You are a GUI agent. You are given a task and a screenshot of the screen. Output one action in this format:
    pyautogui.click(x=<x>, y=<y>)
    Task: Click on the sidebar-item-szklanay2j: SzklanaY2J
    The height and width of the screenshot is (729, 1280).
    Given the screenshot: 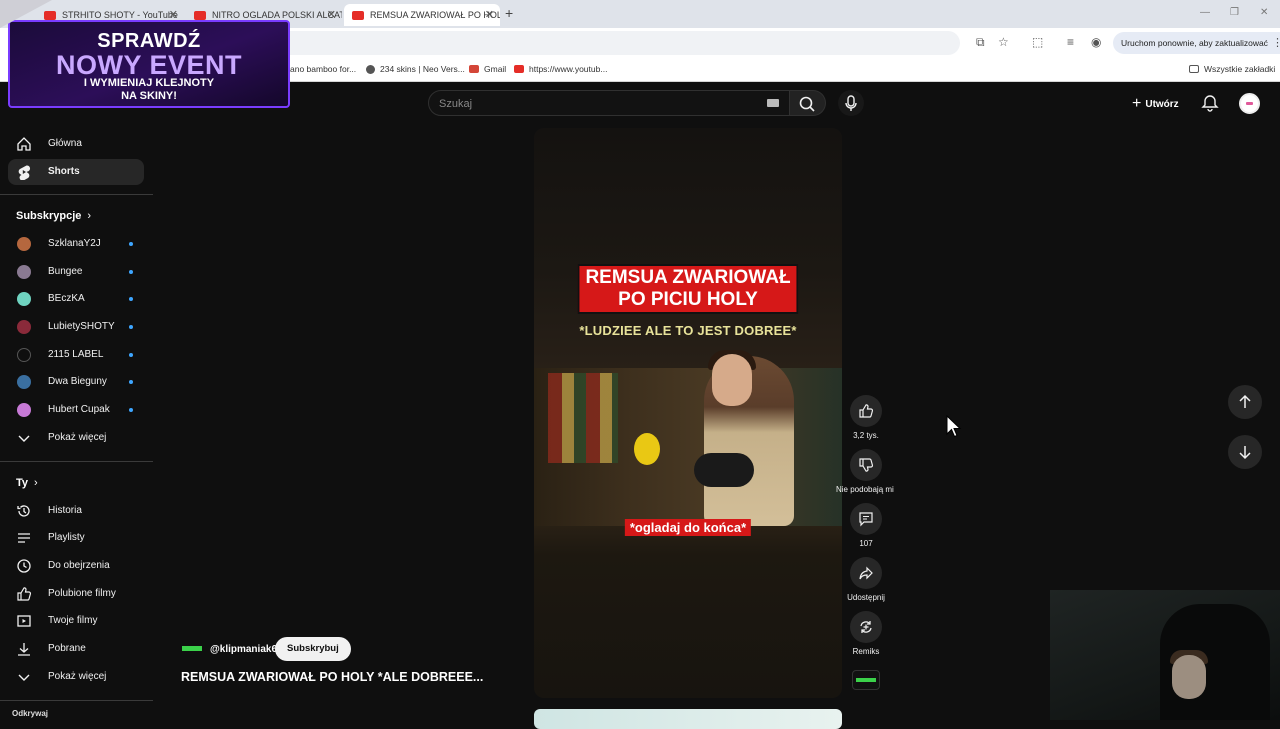 What is the action you would take?
    pyautogui.click(x=76, y=244)
    